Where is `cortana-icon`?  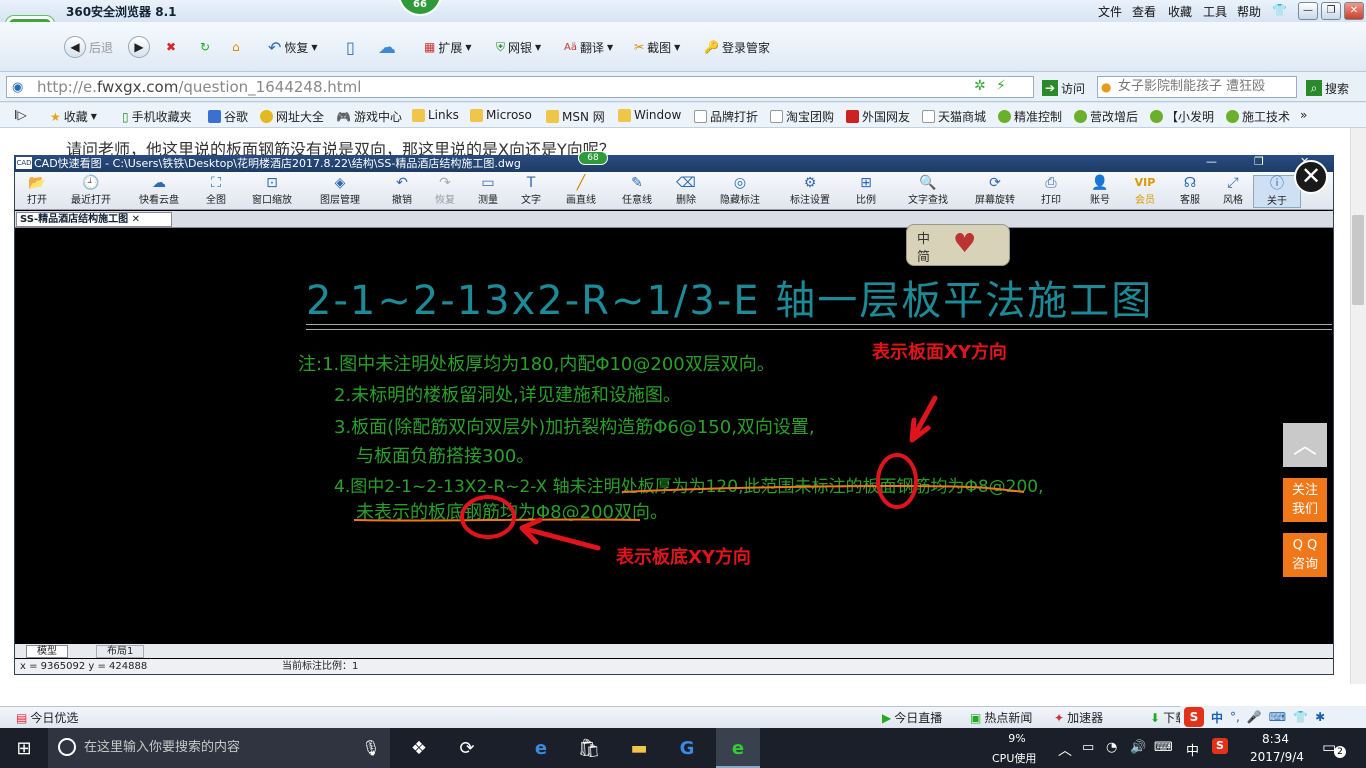
cortana-icon is located at coordinates (67, 747).